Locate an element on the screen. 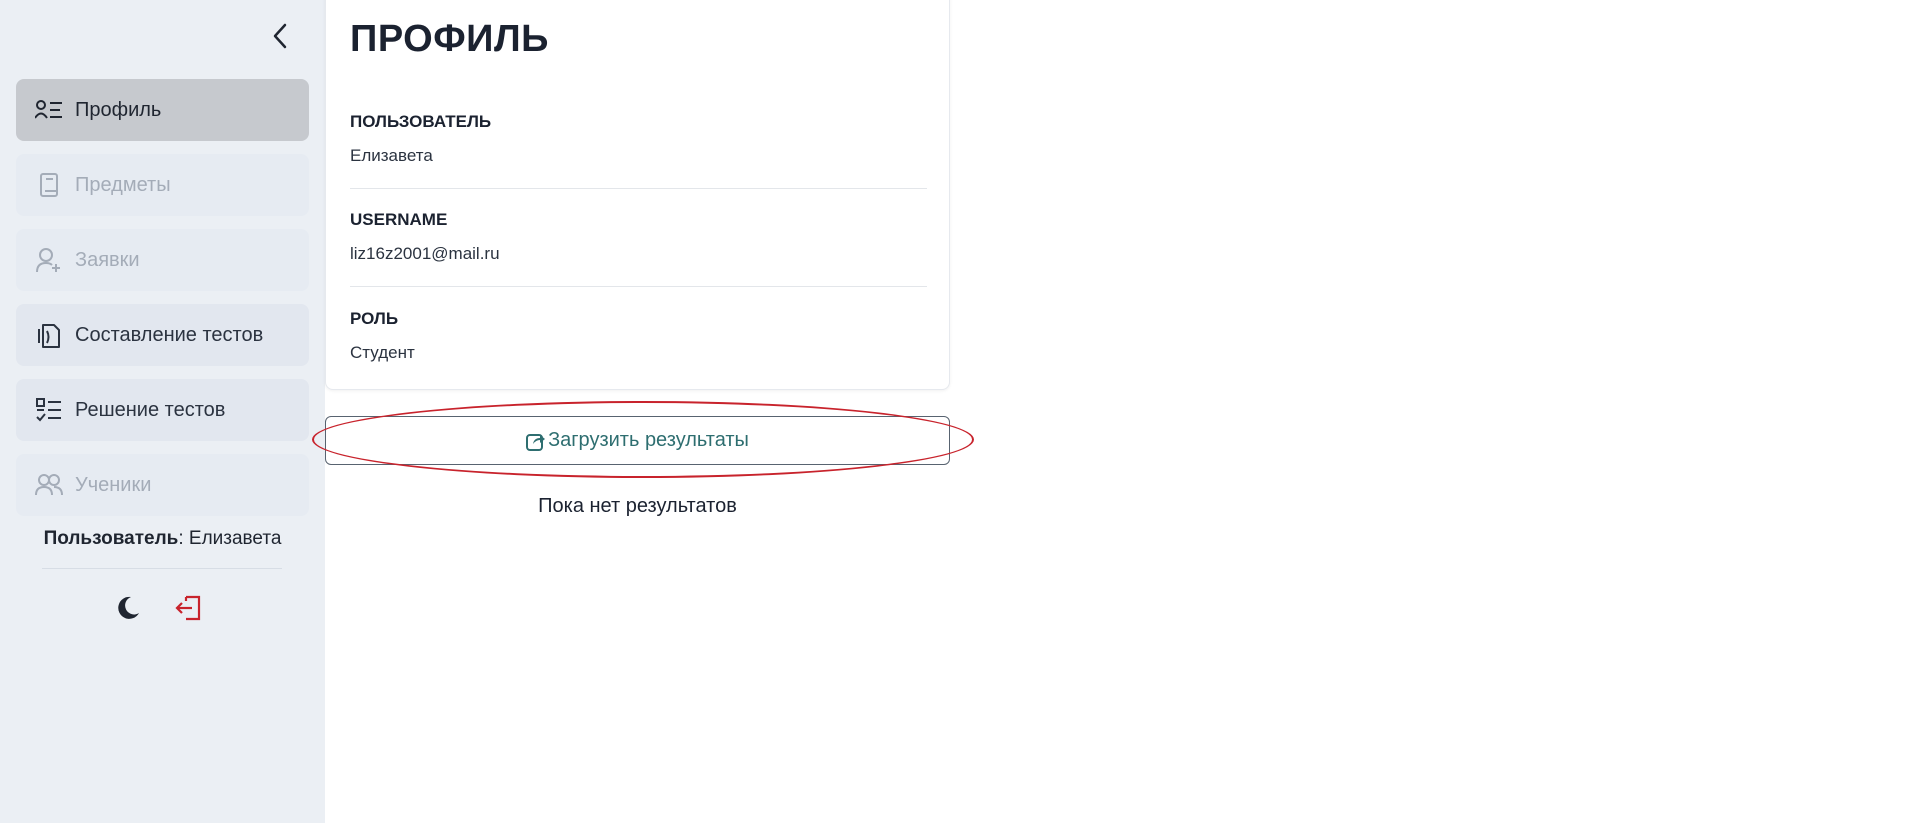  sidebar-user-info: Пользователь: Елизавета is located at coordinates (162, 539).